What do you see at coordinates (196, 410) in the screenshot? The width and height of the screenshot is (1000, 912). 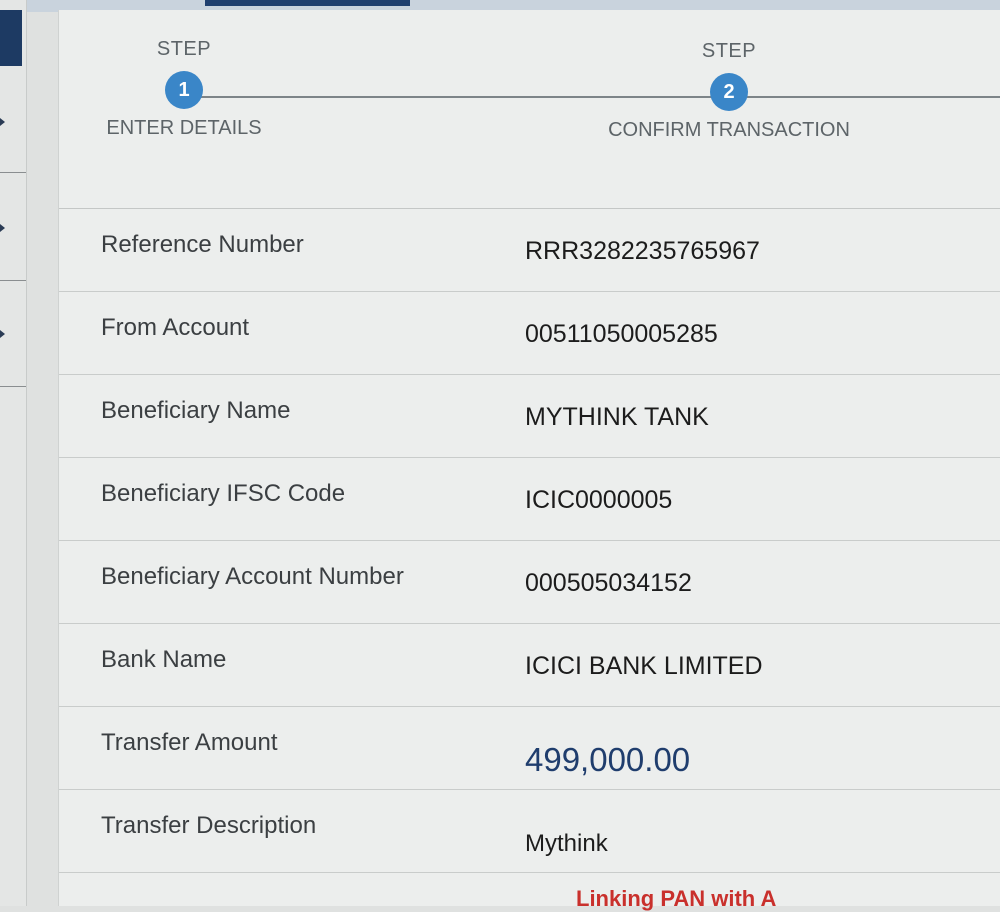 I see `detail-label: Beneficiary Name` at bounding box center [196, 410].